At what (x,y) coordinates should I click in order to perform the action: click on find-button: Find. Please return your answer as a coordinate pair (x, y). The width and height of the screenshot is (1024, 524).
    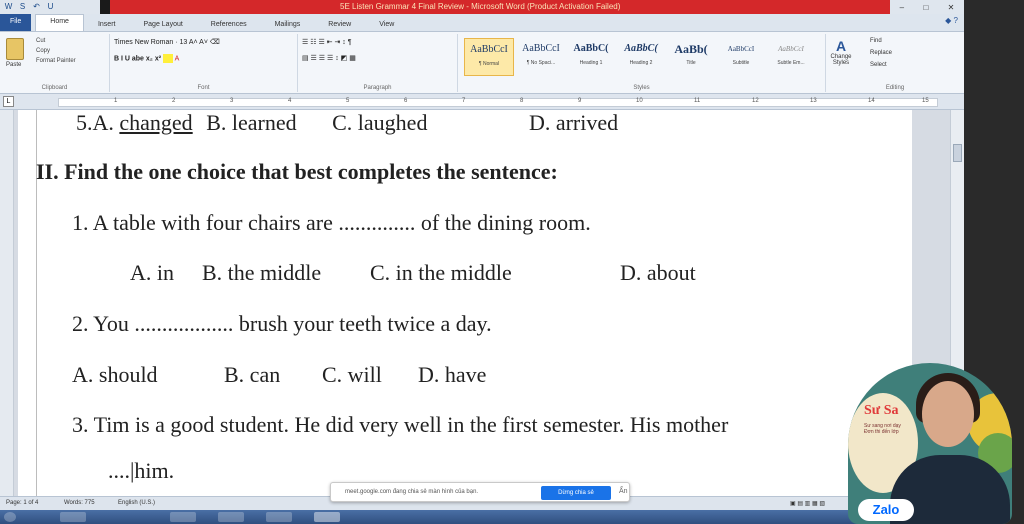
    Looking at the image, I should click on (876, 41).